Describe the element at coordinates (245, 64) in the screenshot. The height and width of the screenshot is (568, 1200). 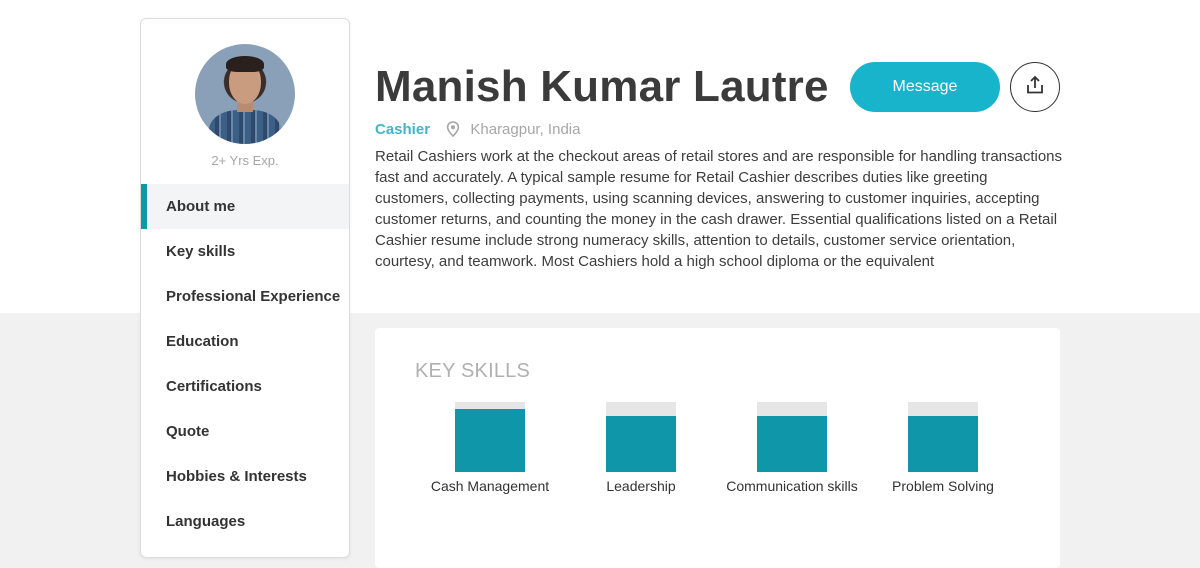
I see `avatar-hair` at that location.